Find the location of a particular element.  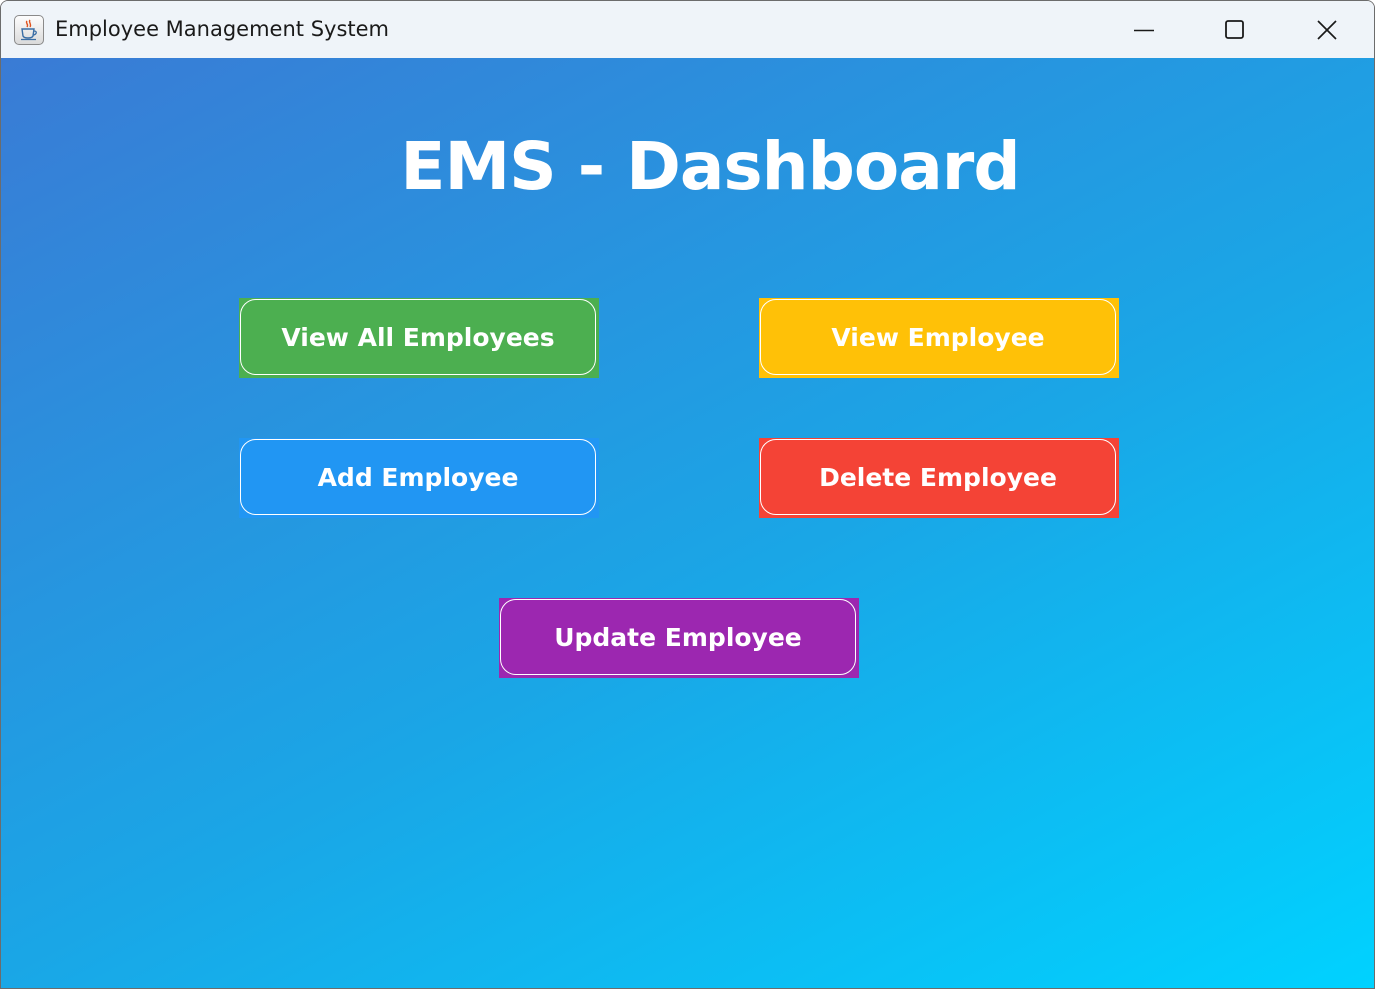

view-all-employees-label: View All Employees is located at coordinates (418, 337).